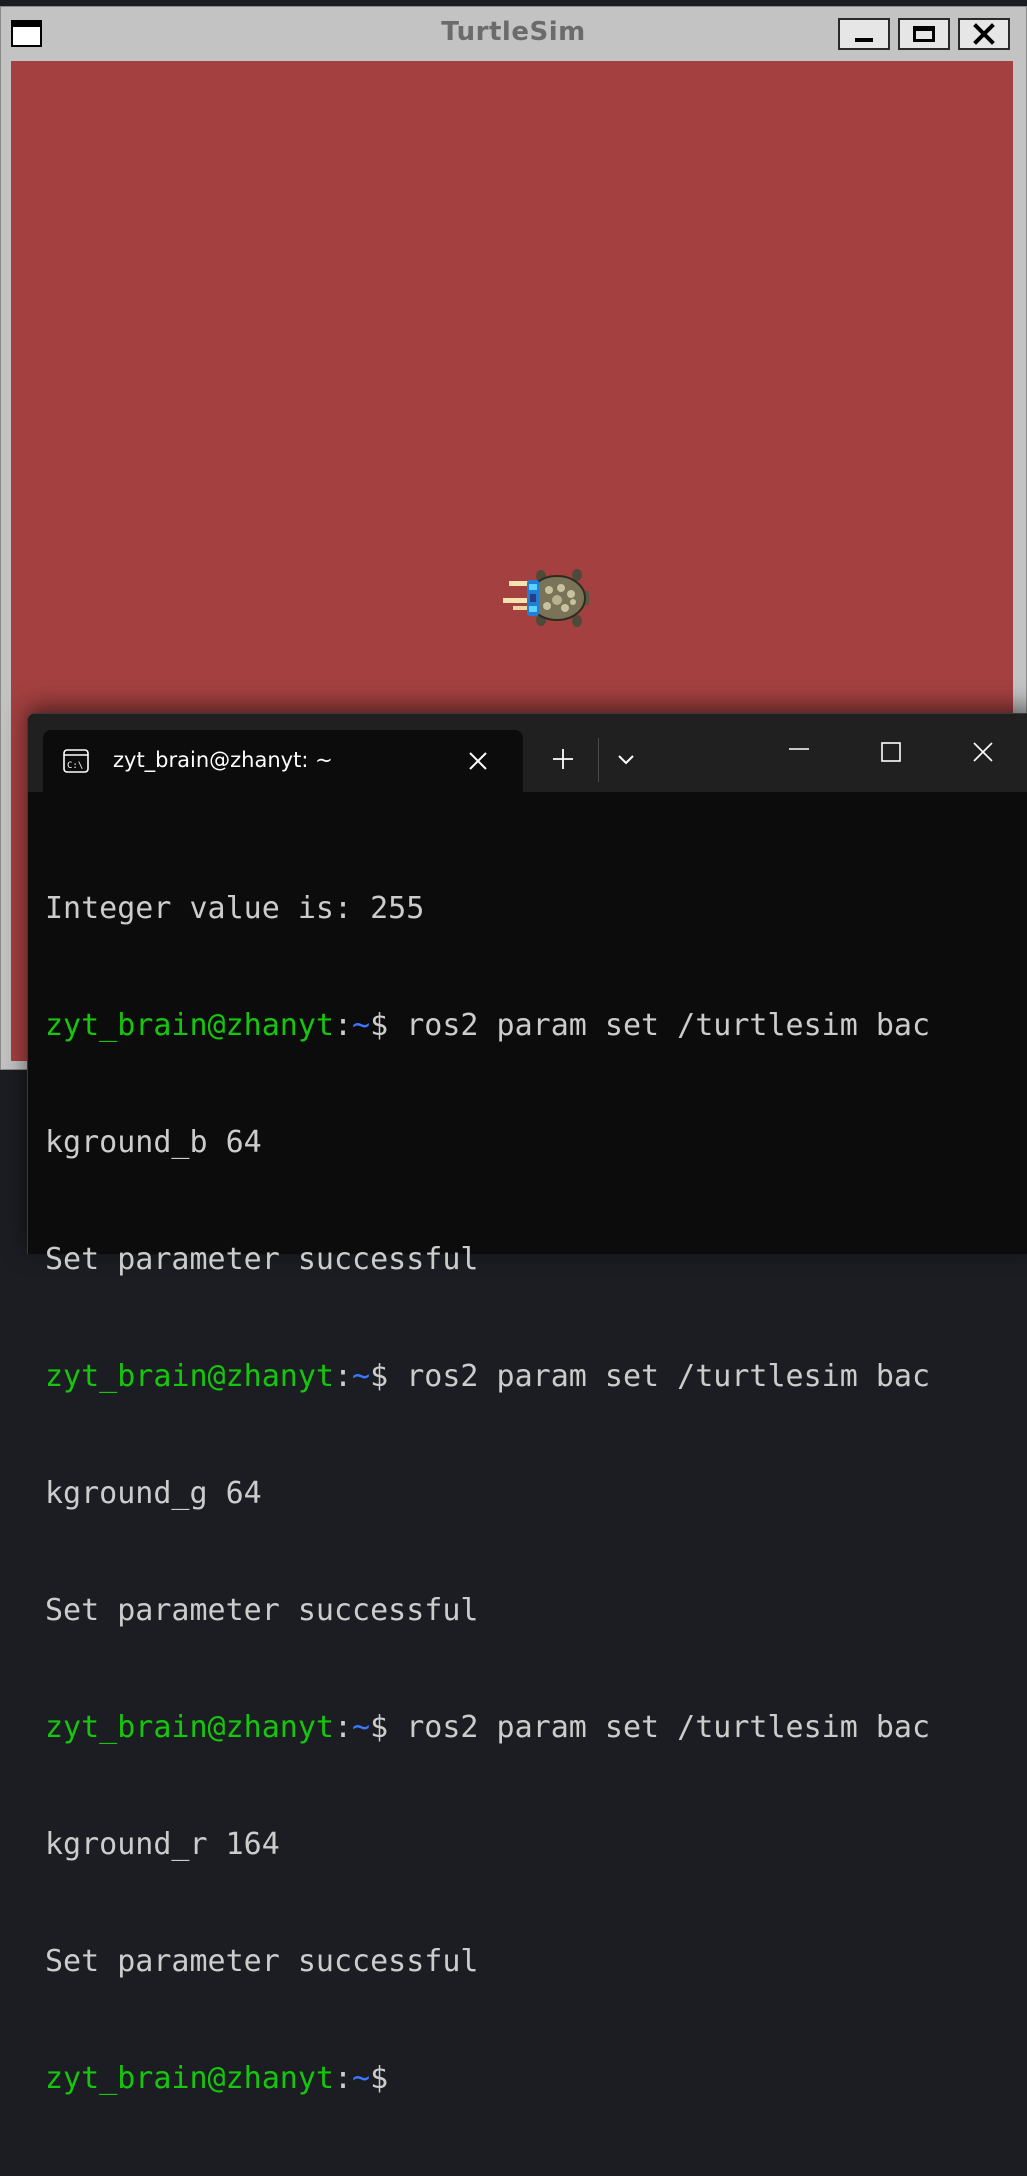 The height and width of the screenshot is (2176, 1027). I want to click on tab-separator, so click(598, 760).